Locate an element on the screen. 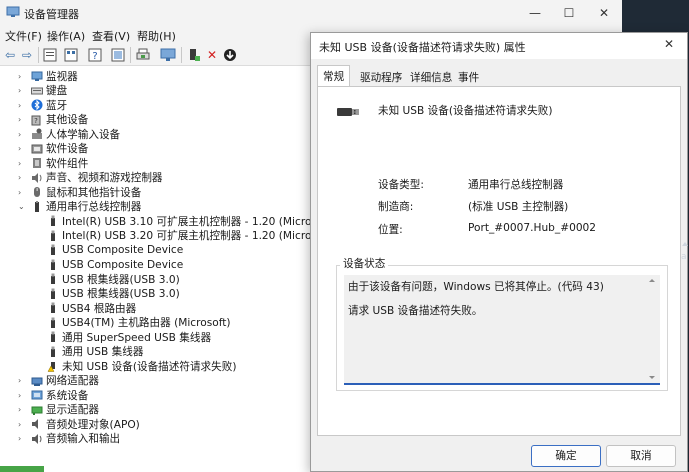 The height and width of the screenshot is (472, 689). device-category: 鼠标和其他指针设备 is located at coordinates (86, 192).